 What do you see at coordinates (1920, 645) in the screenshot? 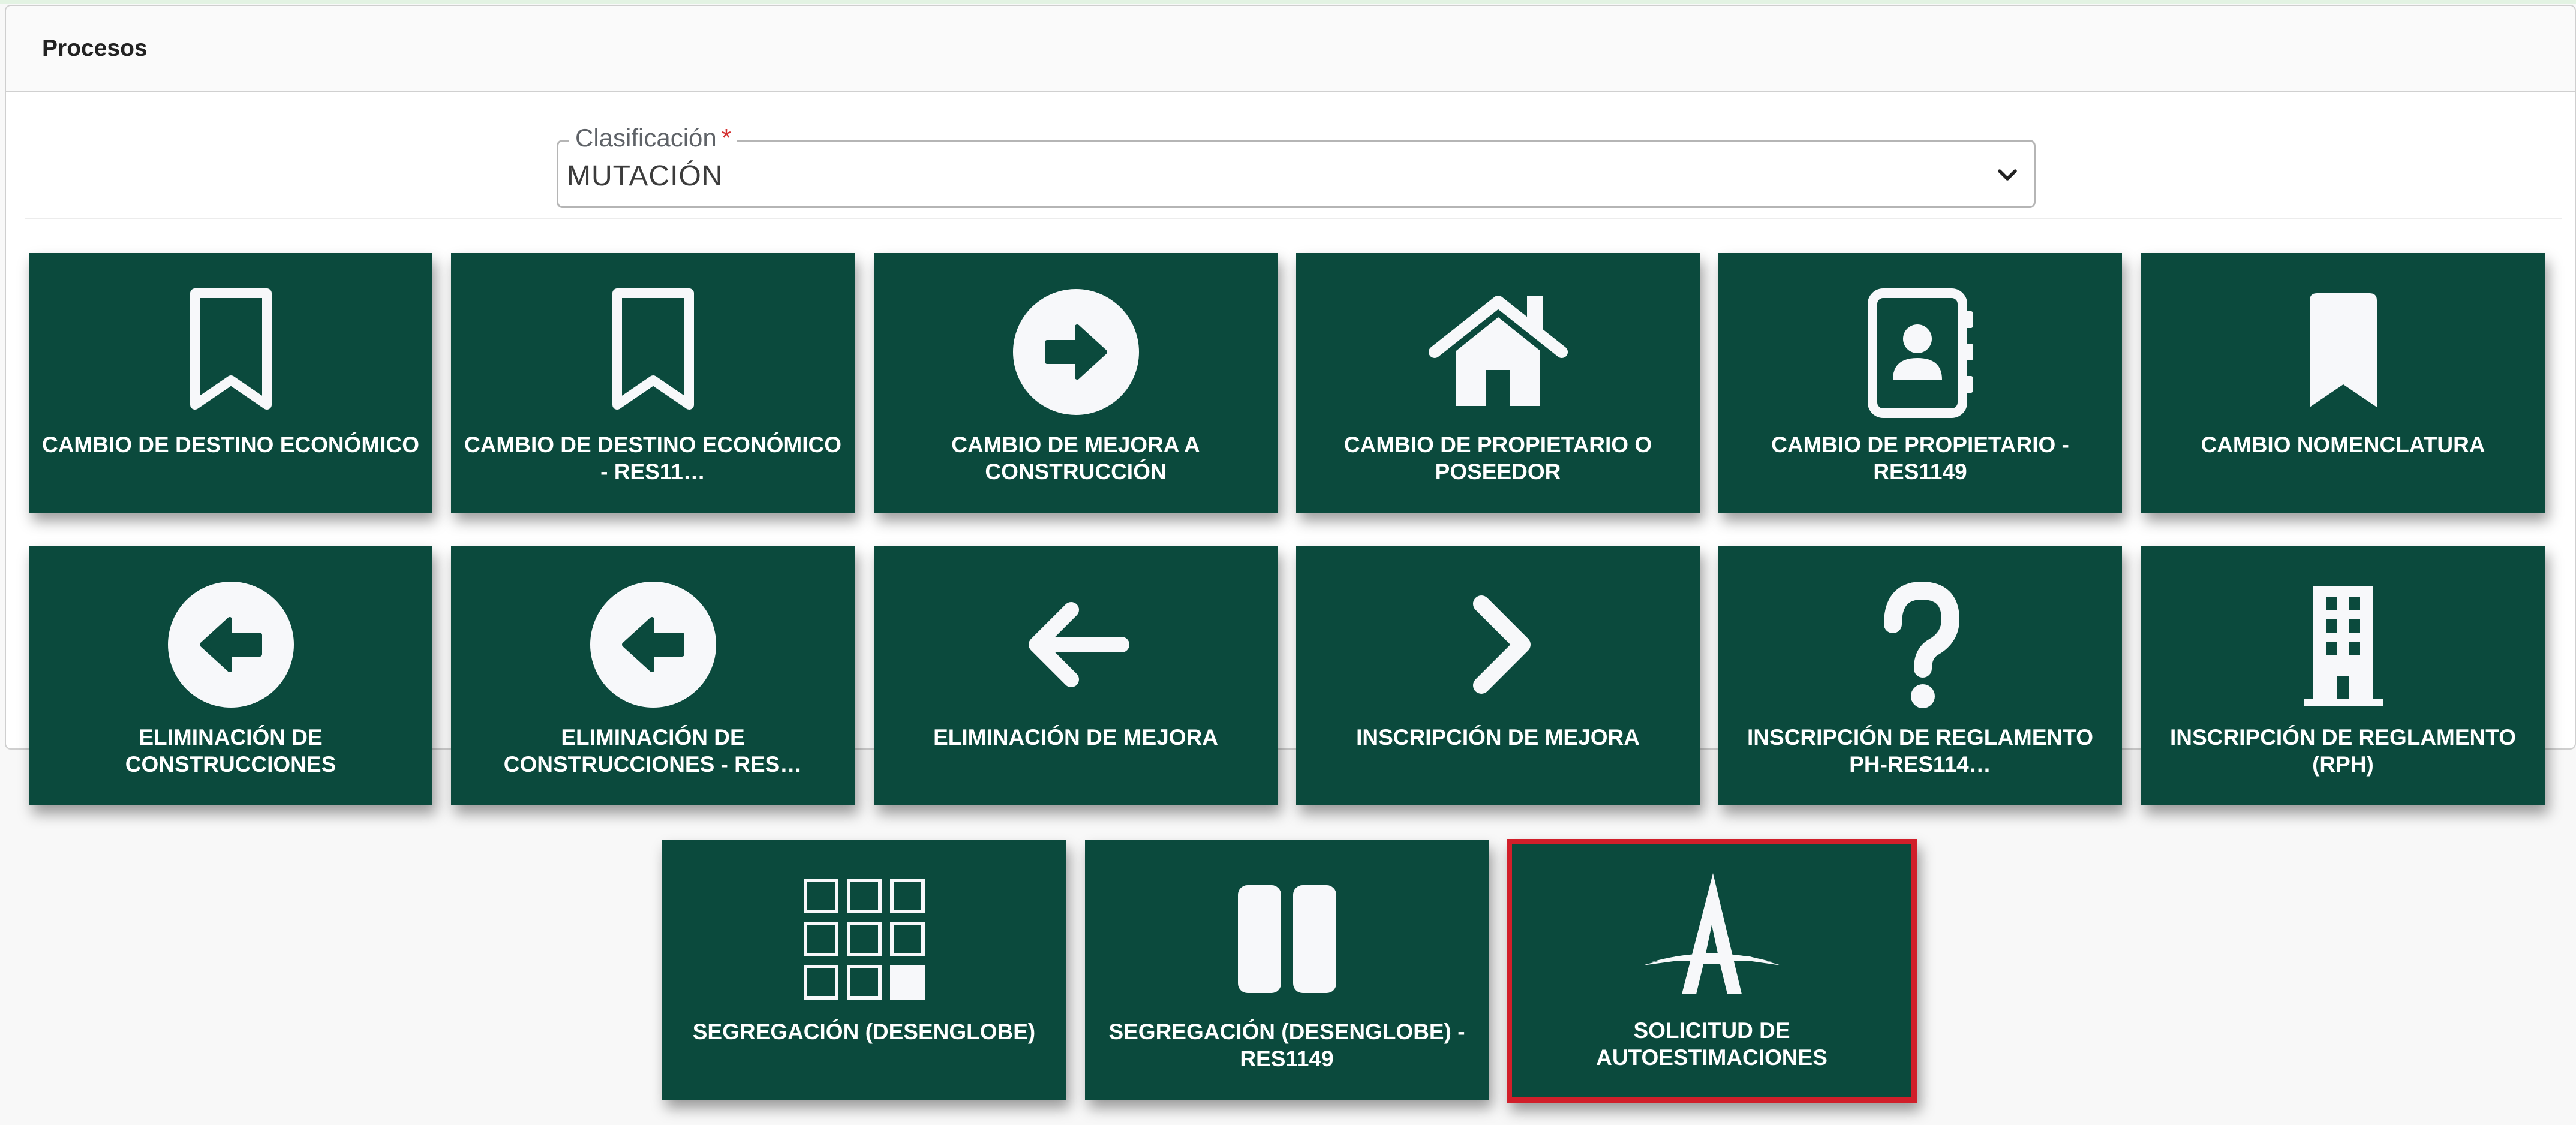
I see `question-icon` at bounding box center [1920, 645].